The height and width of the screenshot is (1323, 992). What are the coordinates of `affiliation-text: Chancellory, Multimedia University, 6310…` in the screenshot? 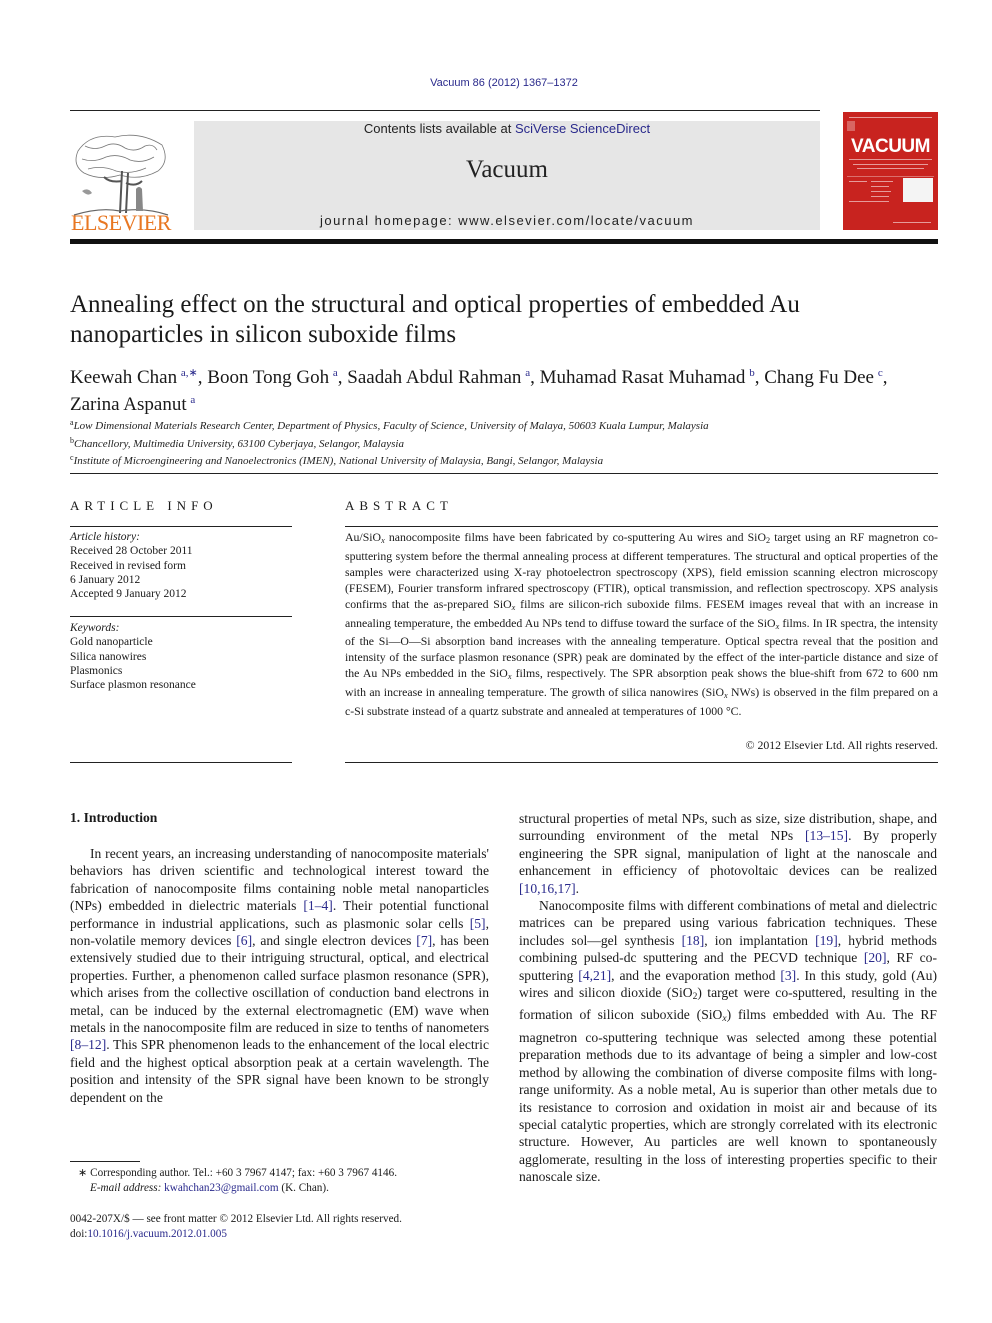 It's located at (239, 443).